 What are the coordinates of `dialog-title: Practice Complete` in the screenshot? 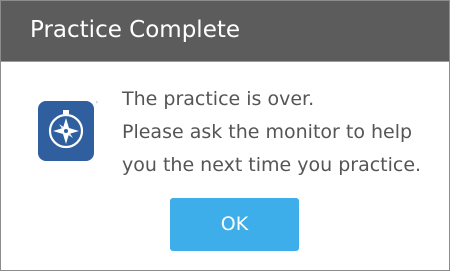 It's located at (135, 30).